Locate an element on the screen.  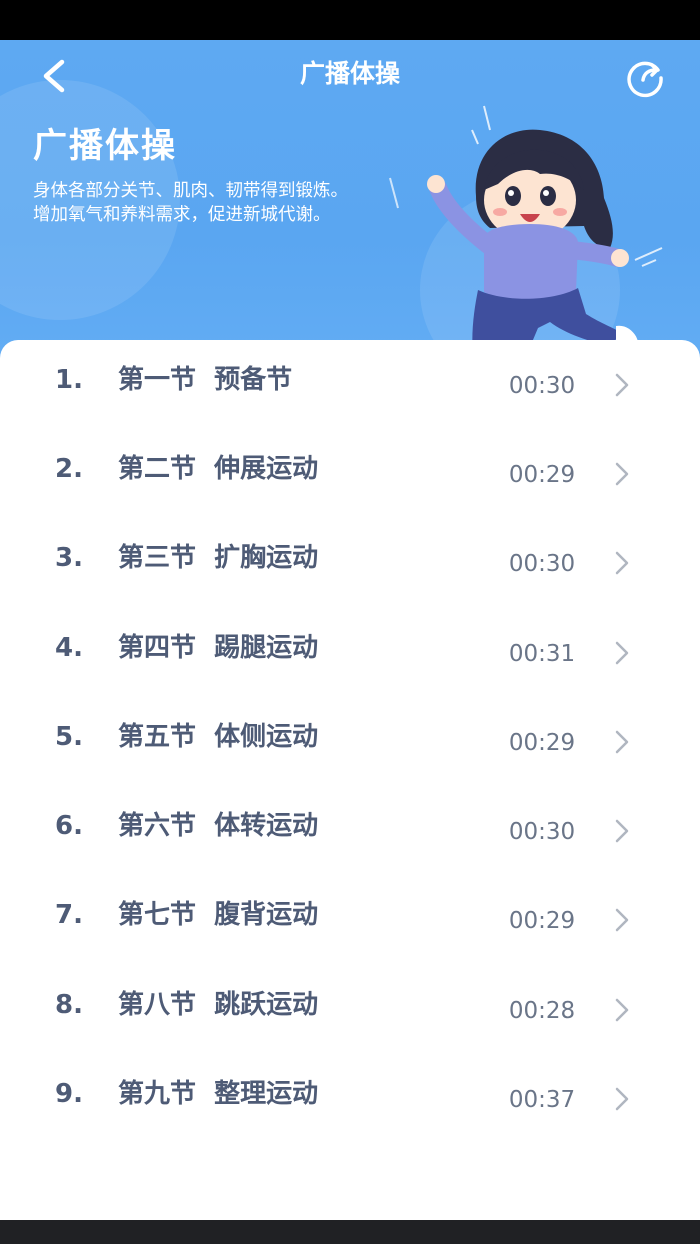
section-duration: 00:28 is located at coordinates (542, 1011).